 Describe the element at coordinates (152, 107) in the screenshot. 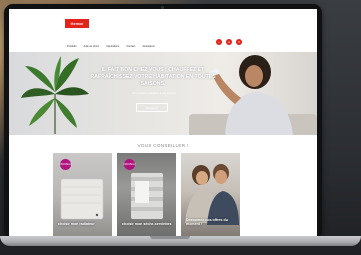

I see `hero-cta-button: Découvrir` at that location.